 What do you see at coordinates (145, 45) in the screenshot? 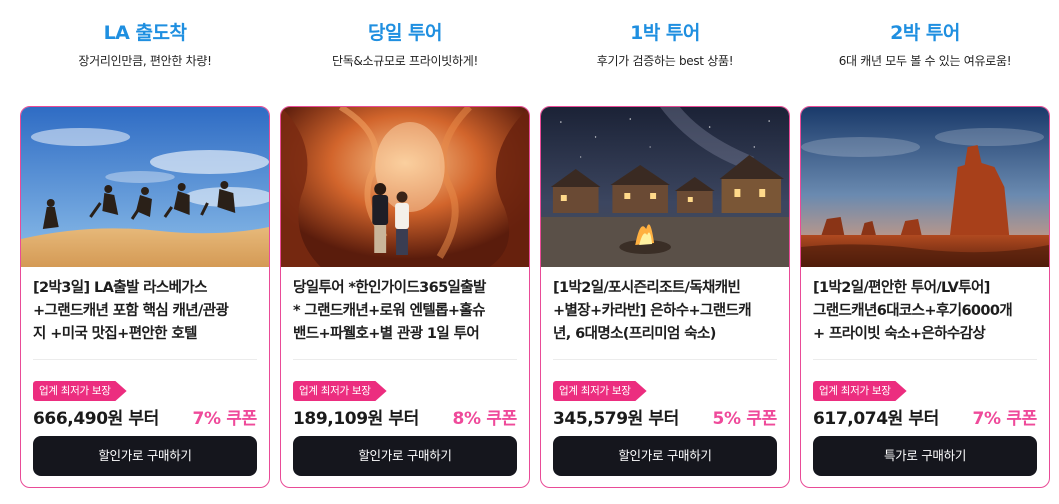
I see `category-header: LA 출도착 장거리인만큼, 편안한 차량!` at bounding box center [145, 45].